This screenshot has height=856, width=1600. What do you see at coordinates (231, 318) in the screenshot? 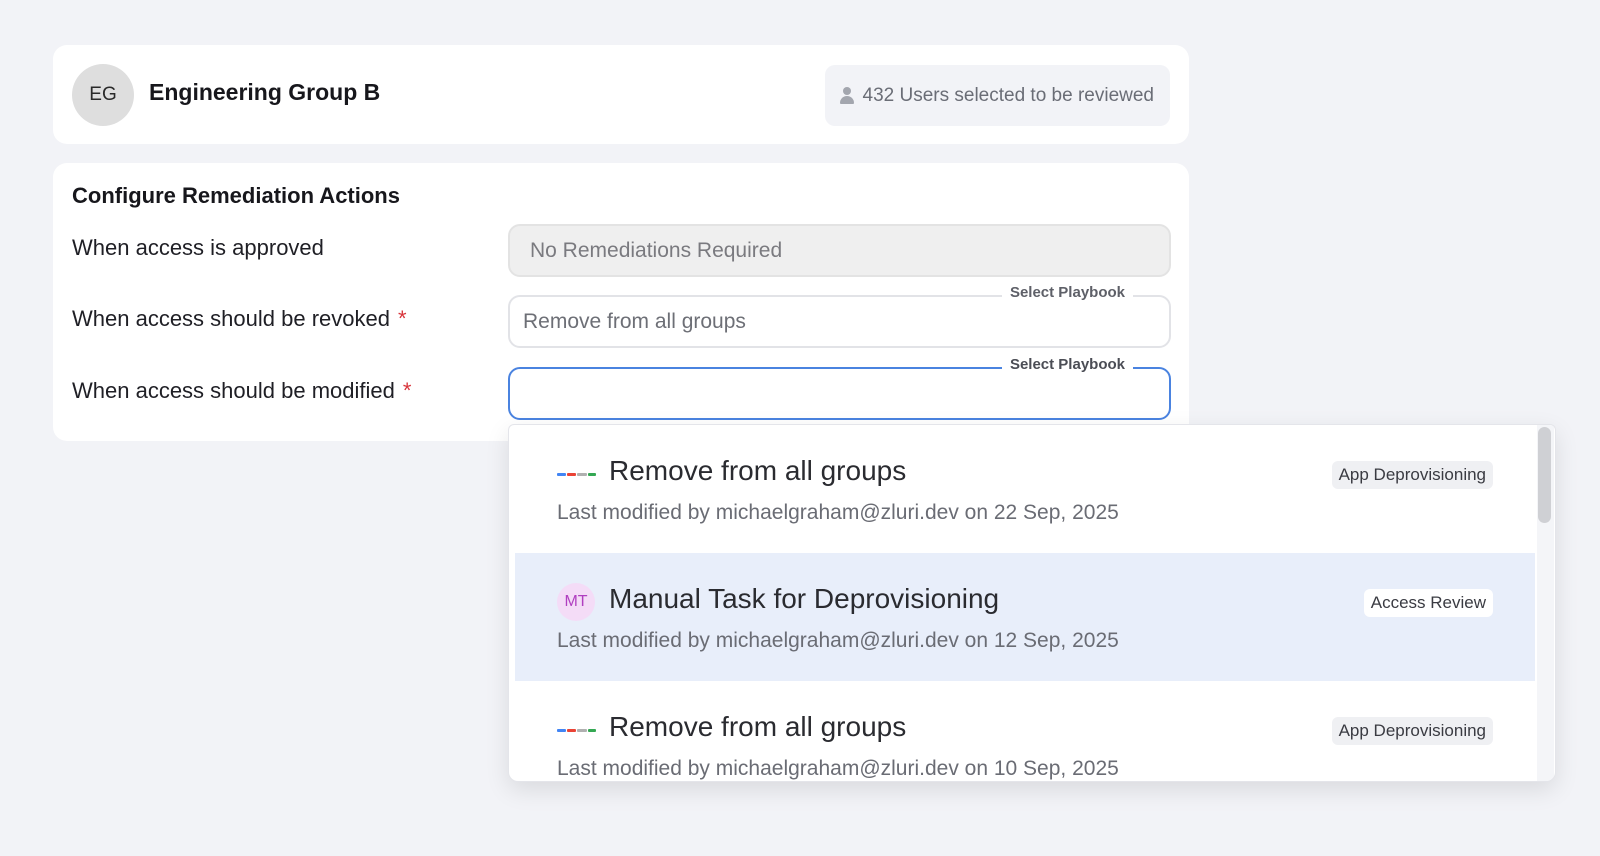
I see `revoked-label-text: When access should be revoked` at bounding box center [231, 318].